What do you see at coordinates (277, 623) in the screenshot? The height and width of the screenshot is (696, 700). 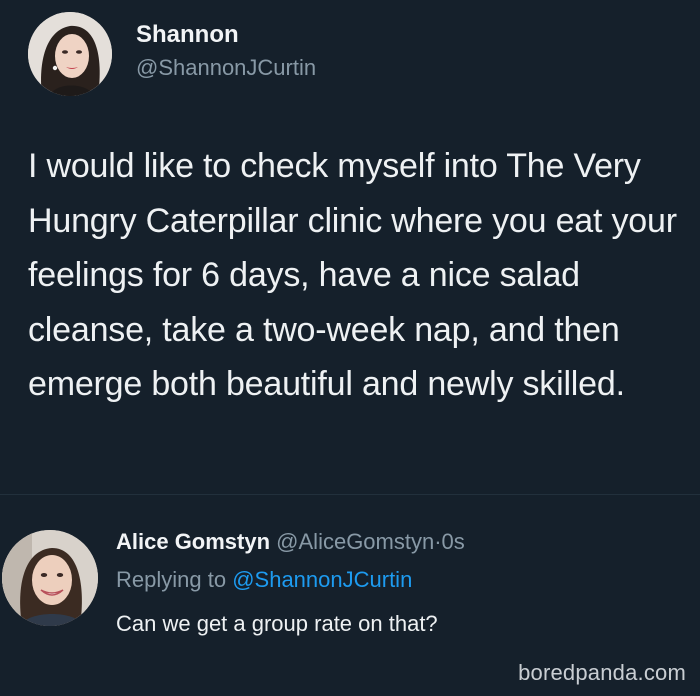 I see `reply-text: Can we get a group rate on that?` at bounding box center [277, 623].